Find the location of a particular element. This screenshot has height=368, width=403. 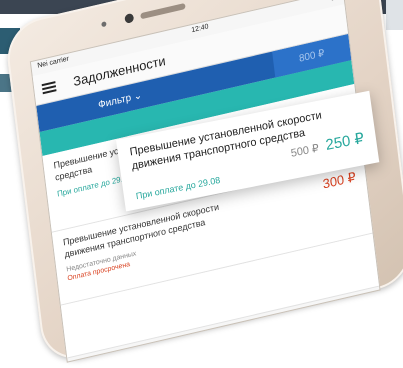

filter-label: Фильтр is located at coordinates (114, 101).